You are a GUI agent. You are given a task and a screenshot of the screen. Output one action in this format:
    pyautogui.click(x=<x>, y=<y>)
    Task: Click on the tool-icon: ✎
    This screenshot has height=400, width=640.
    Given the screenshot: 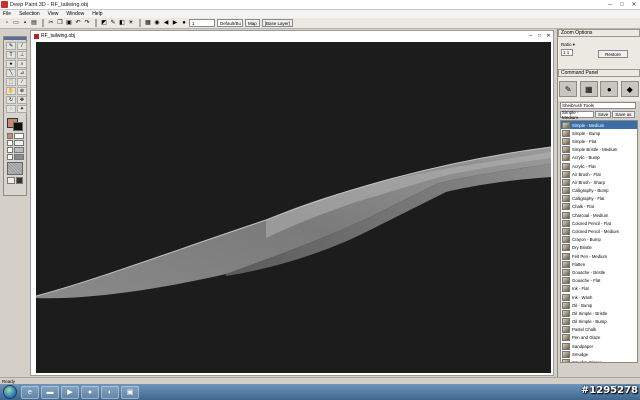 What is the action you would take?
    pyautogui.click(x=113, y=23)
    